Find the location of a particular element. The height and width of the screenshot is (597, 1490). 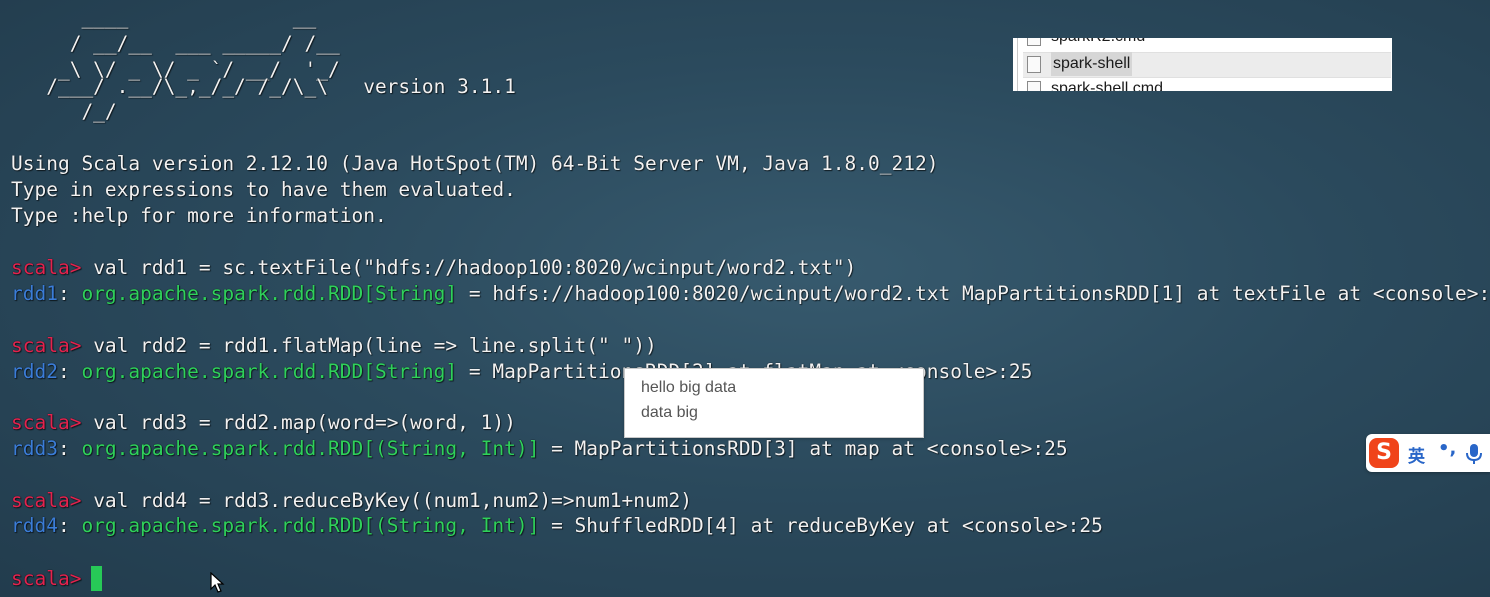

result-var: rdd1 is located at coordinates (34, 293).